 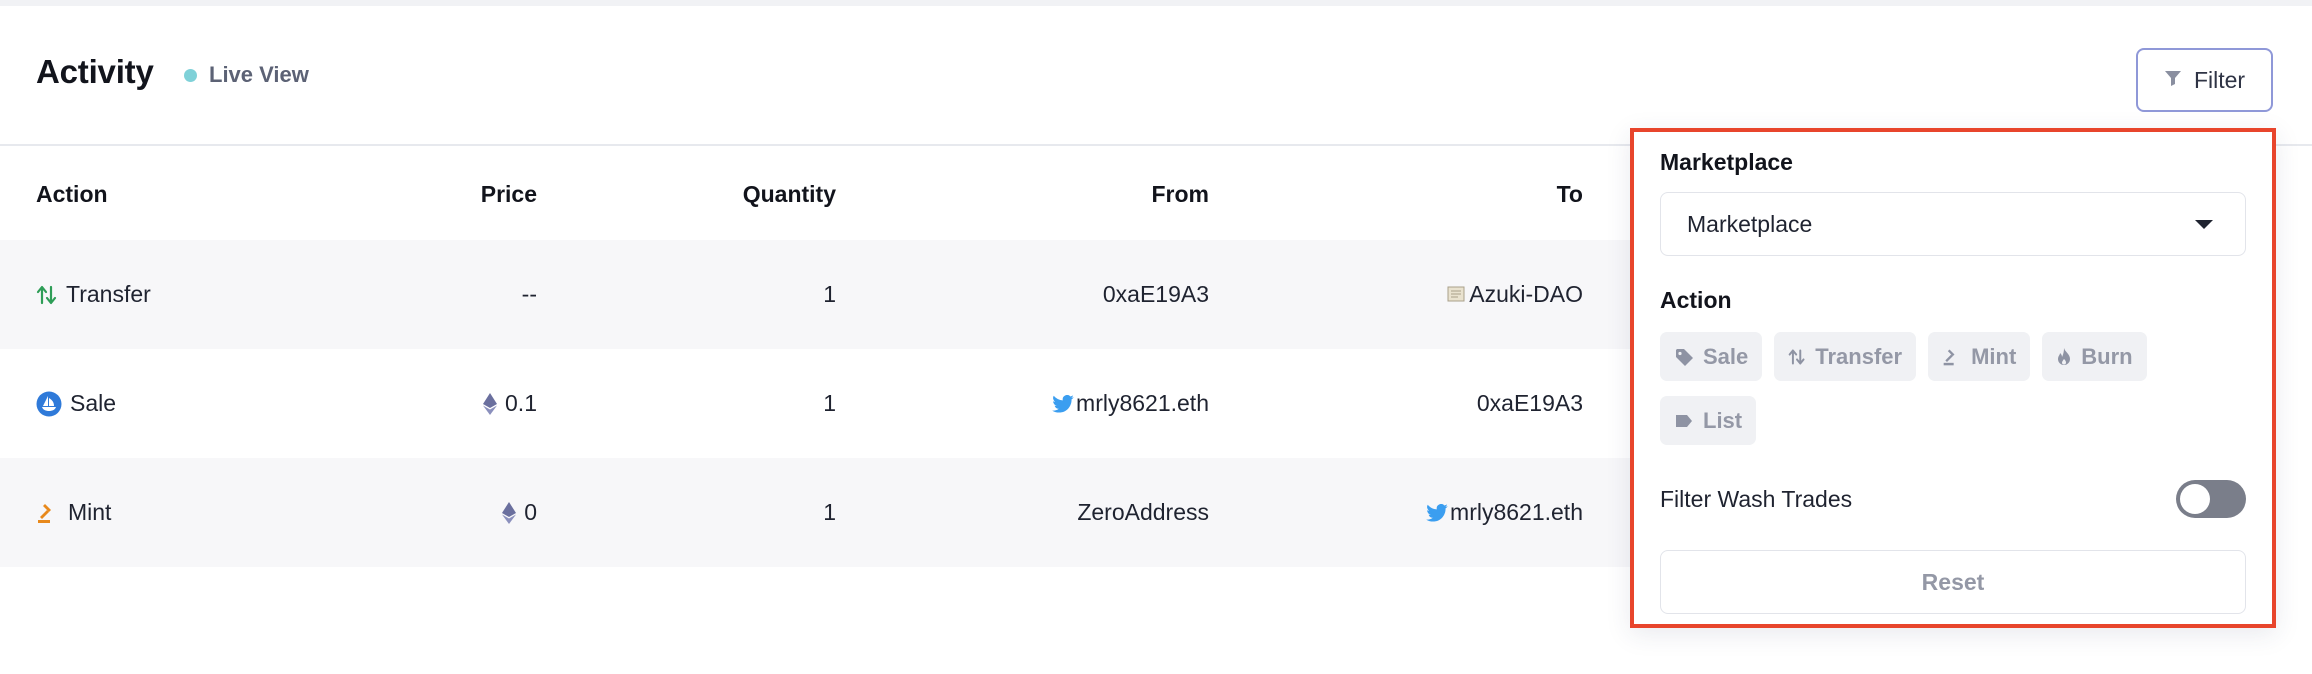 I want to click on table-row: Transfer -- 1 0xaE19A3 Azuki-DAO, so click(x=820, y=294).